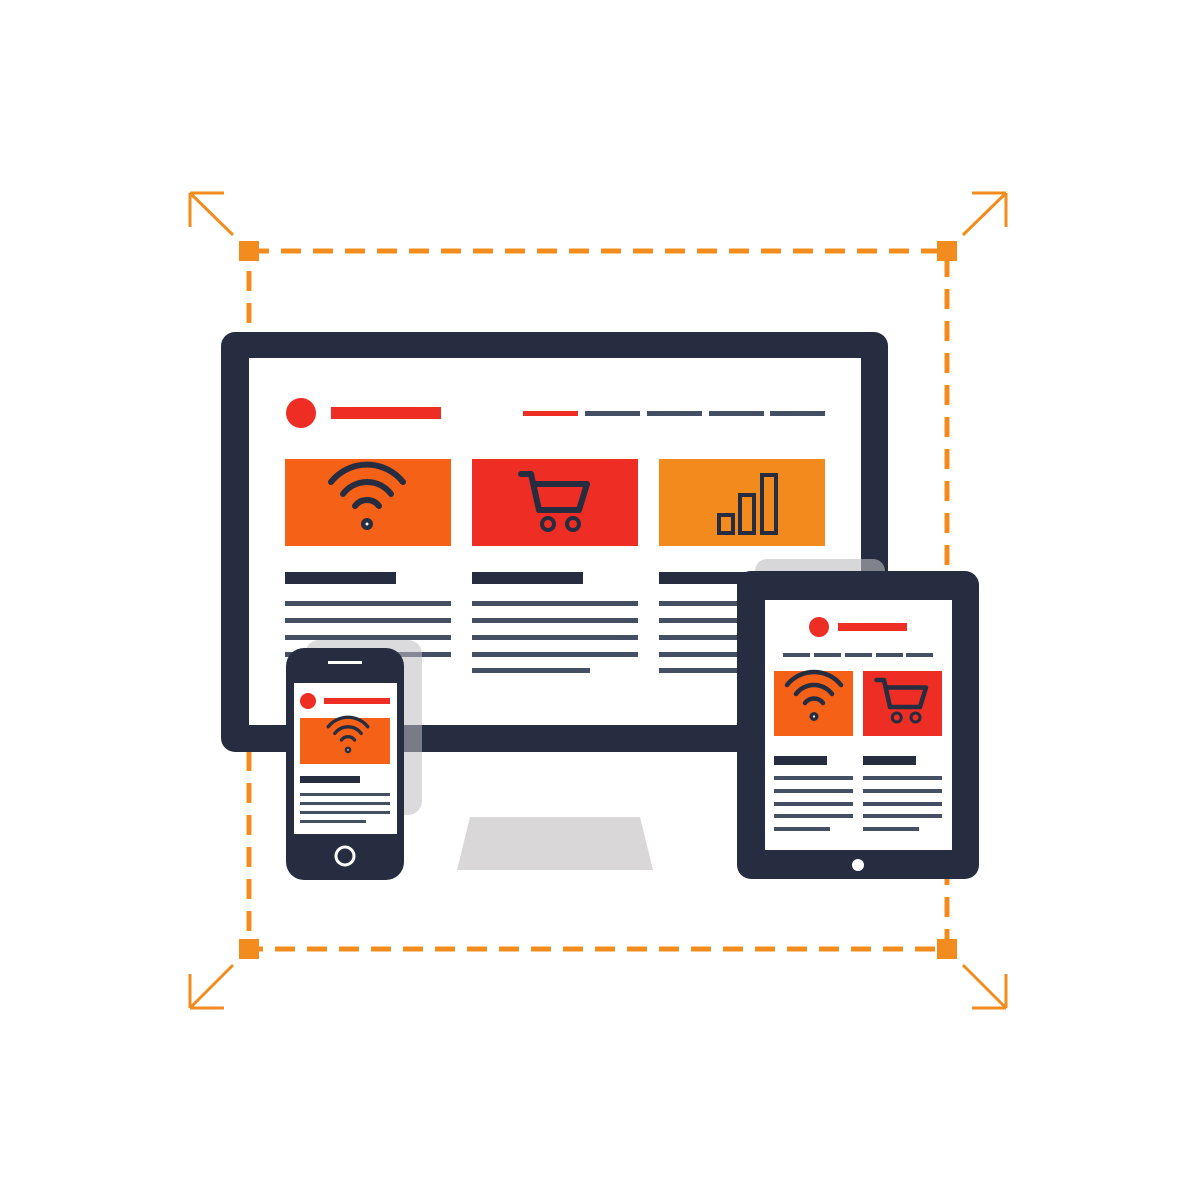  What do you see at coordinates (386, 413) in the screenshot?
I see `site-title-bar` at bounding box center [386, 413].